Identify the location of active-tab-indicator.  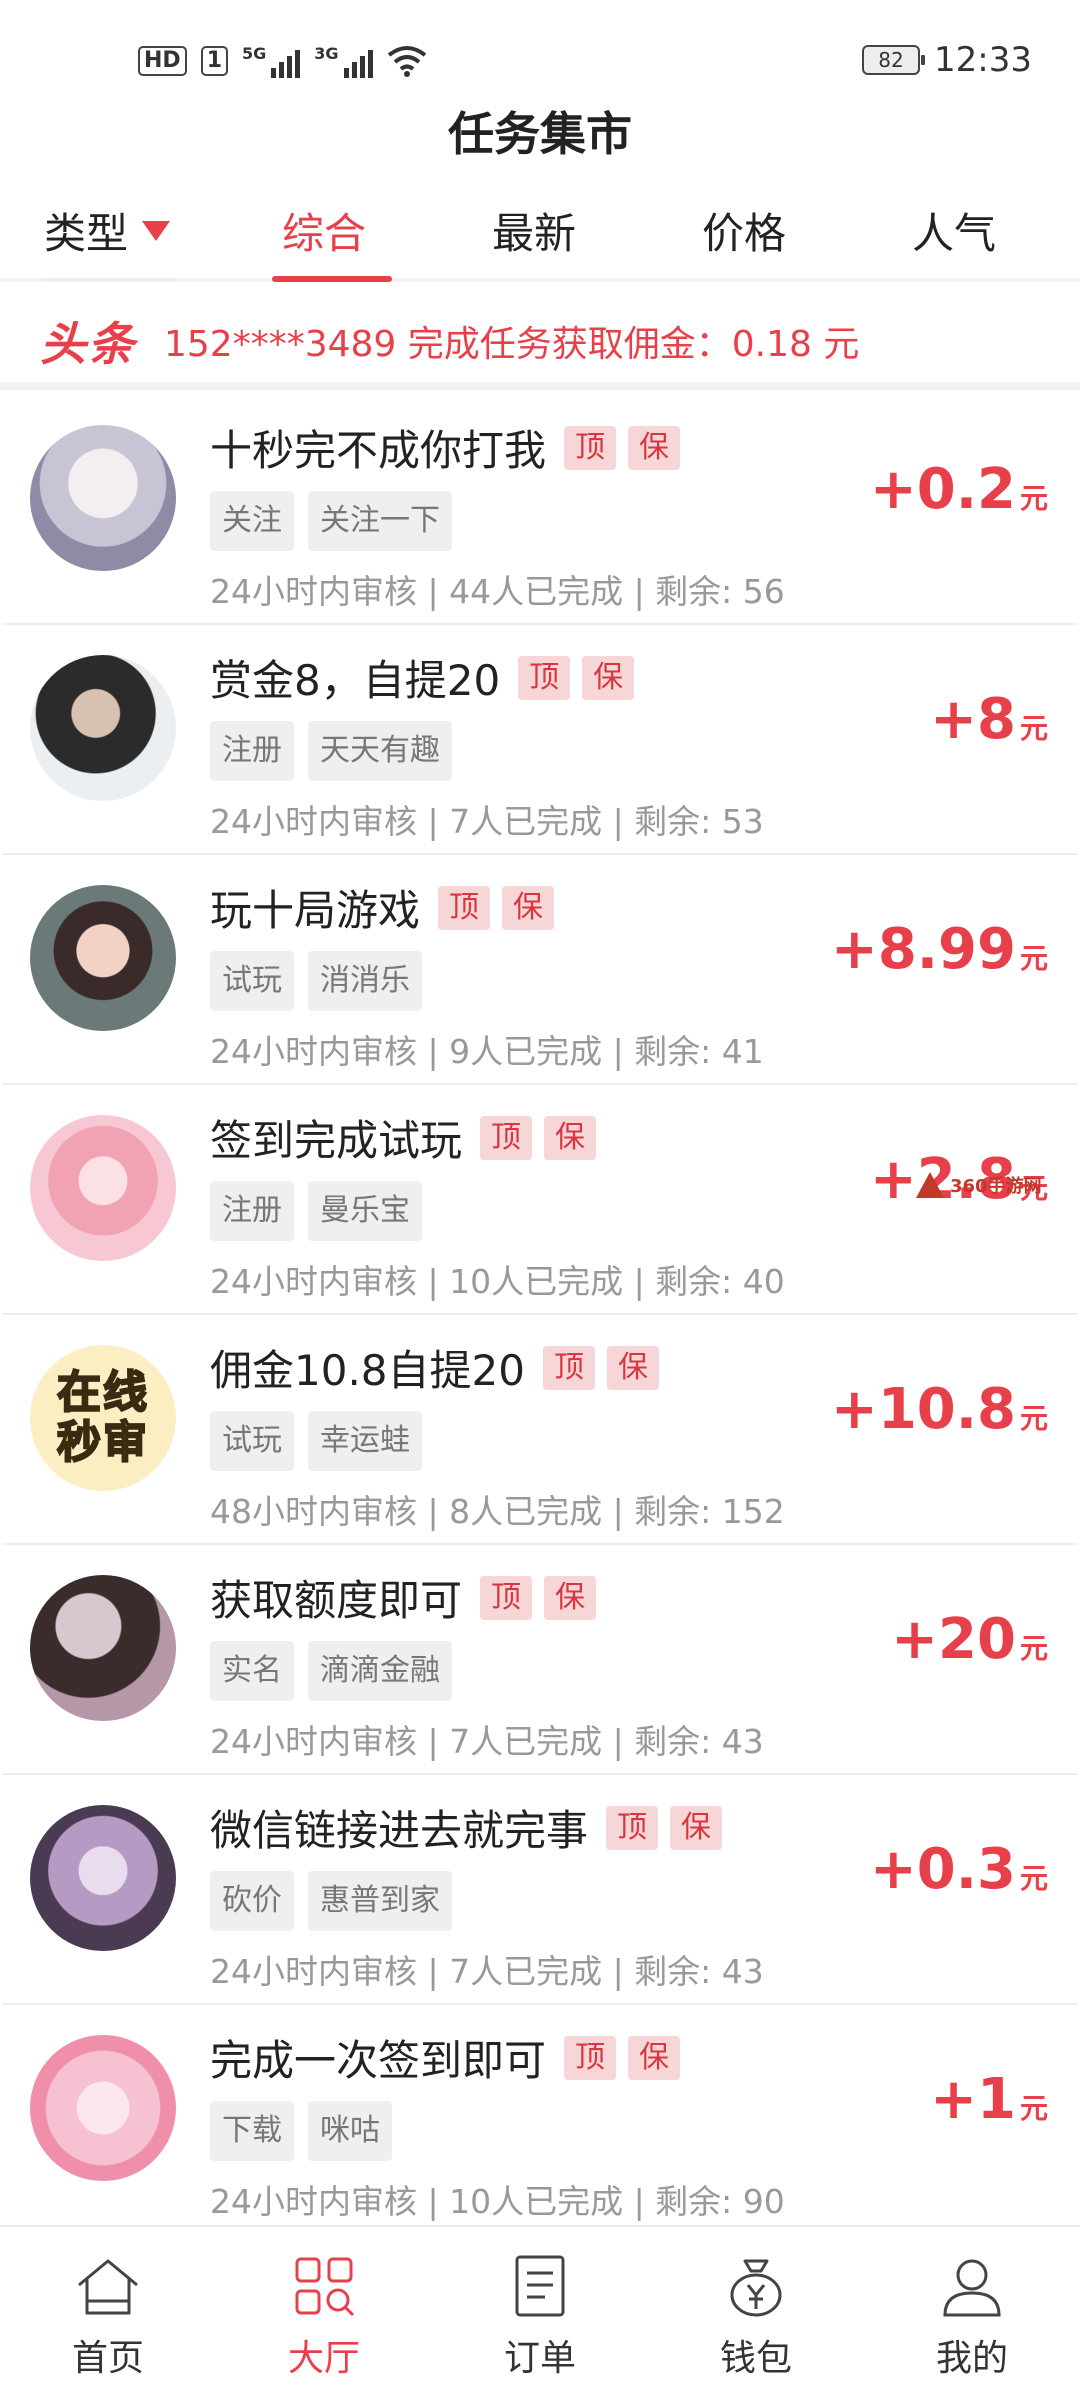
(332, 279).